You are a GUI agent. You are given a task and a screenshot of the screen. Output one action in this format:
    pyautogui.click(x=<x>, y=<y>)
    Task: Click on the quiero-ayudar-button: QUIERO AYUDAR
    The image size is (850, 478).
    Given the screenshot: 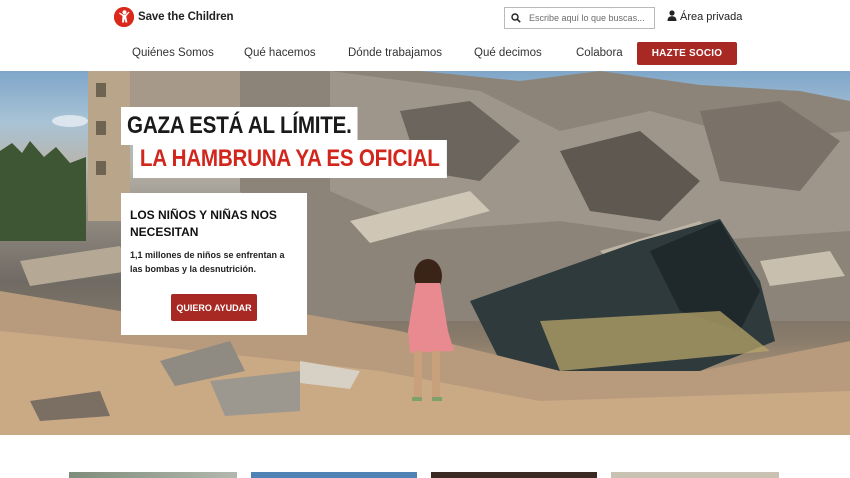 What is the action you would take?
    pyautogui.click(x=214, y=307)
    